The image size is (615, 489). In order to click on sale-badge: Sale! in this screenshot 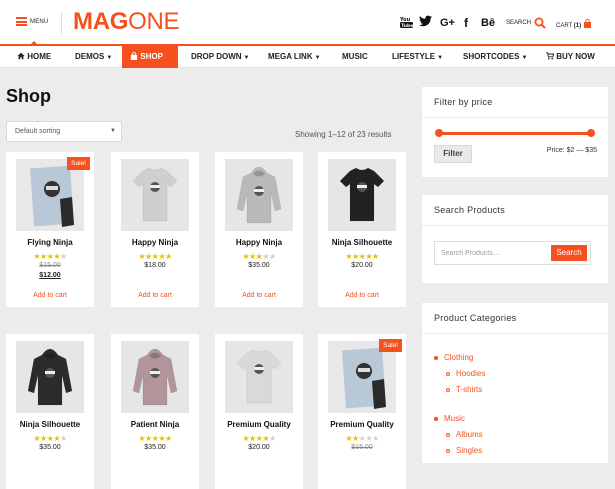, I will do `click(78, 163)`.